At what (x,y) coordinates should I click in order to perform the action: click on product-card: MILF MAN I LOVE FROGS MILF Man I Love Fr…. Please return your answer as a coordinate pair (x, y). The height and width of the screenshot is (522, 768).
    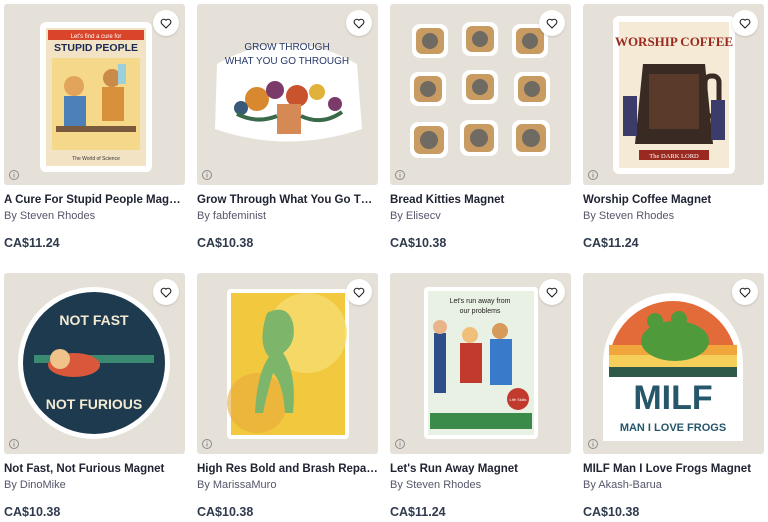
    Looking at the image, I should click on (673, 396).